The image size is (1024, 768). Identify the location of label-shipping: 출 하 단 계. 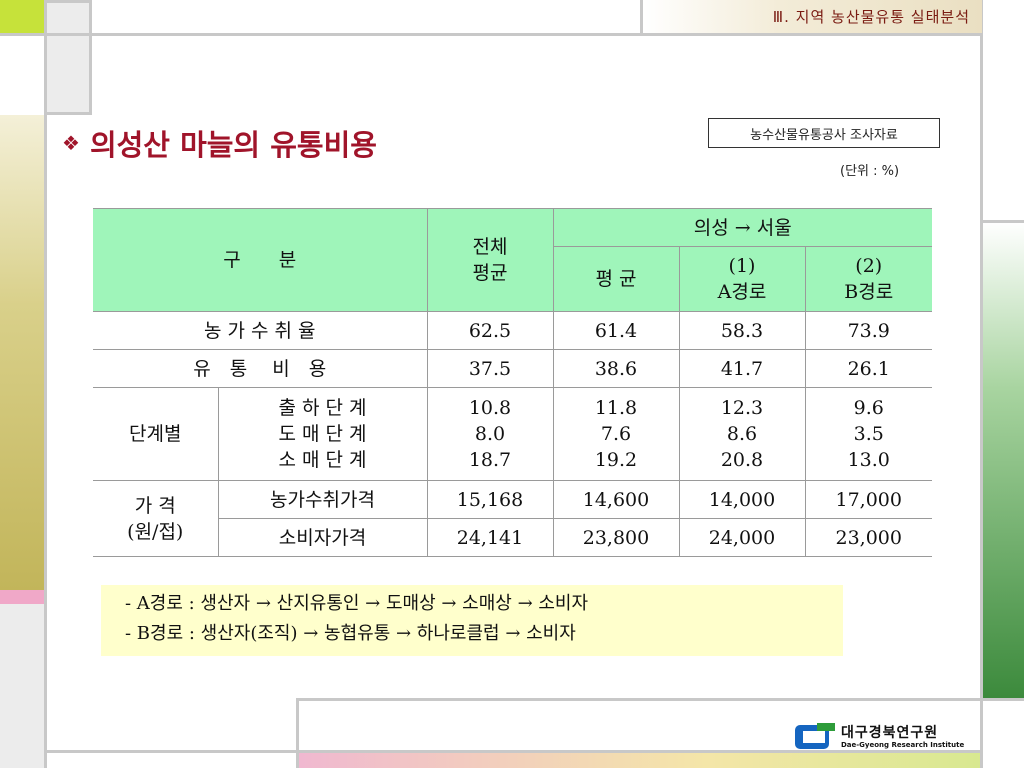
(322, 408).